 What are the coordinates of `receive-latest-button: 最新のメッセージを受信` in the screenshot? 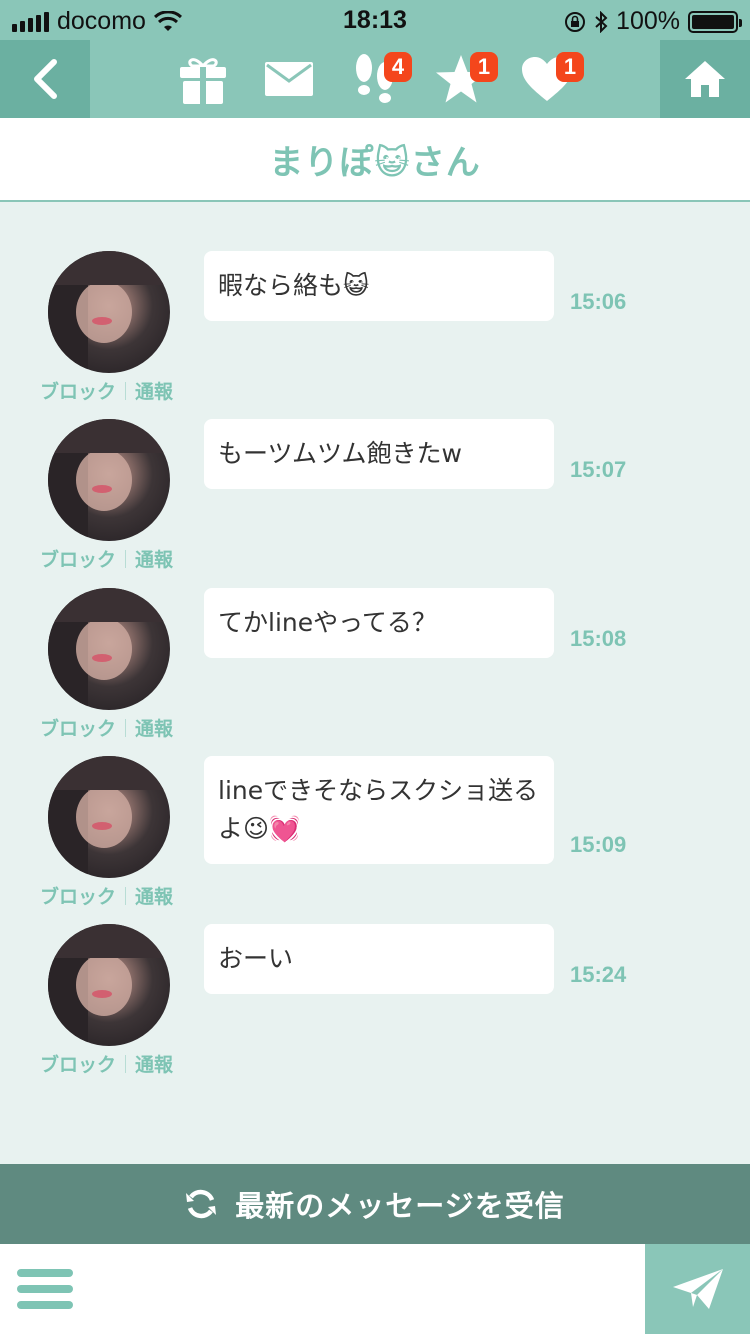 It's located at (375, 1204).